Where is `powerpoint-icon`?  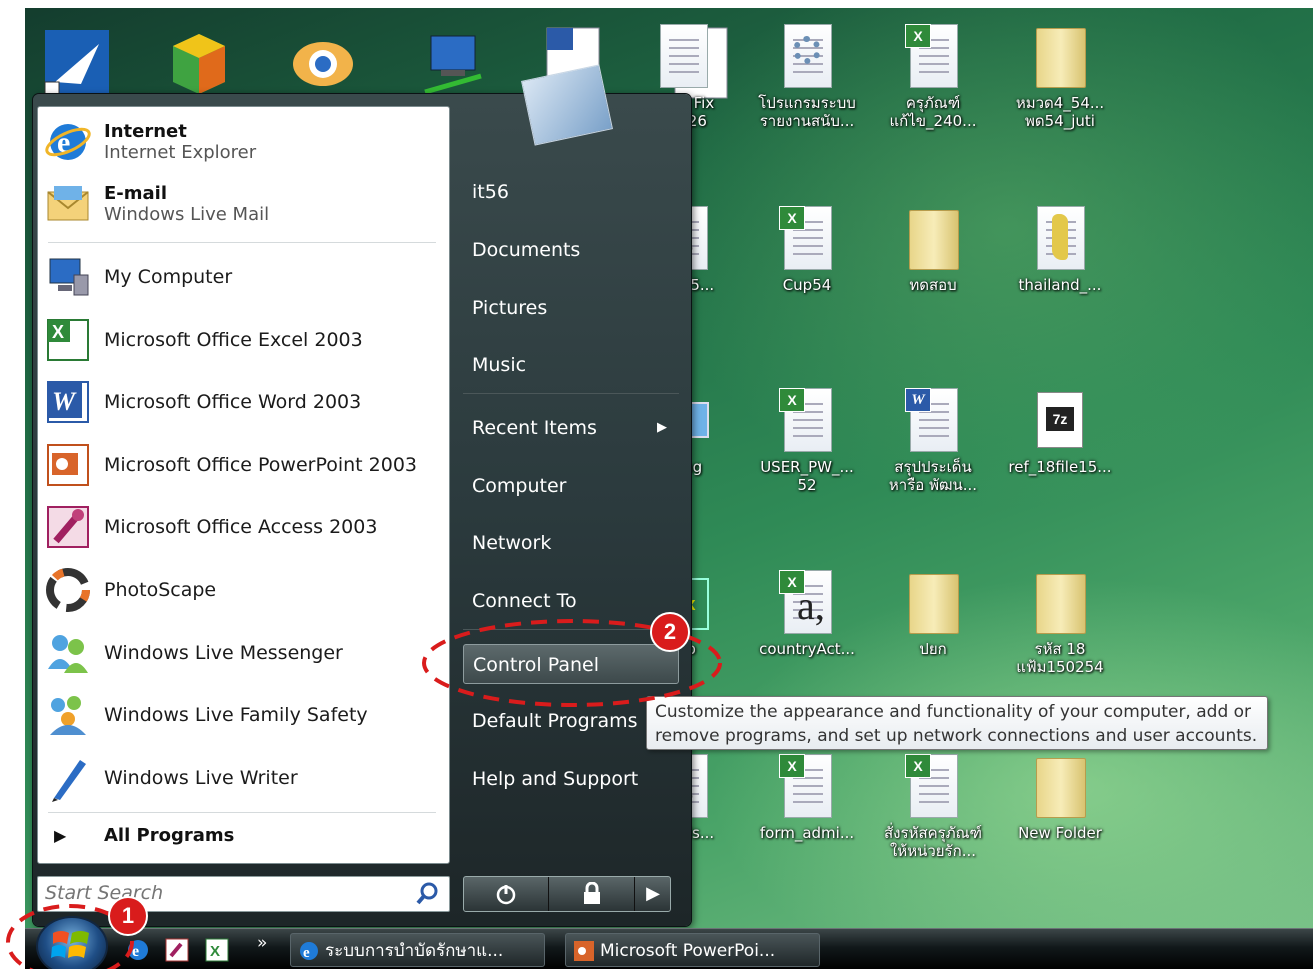
powerpoint-icon is located at coordinates (68, 465).